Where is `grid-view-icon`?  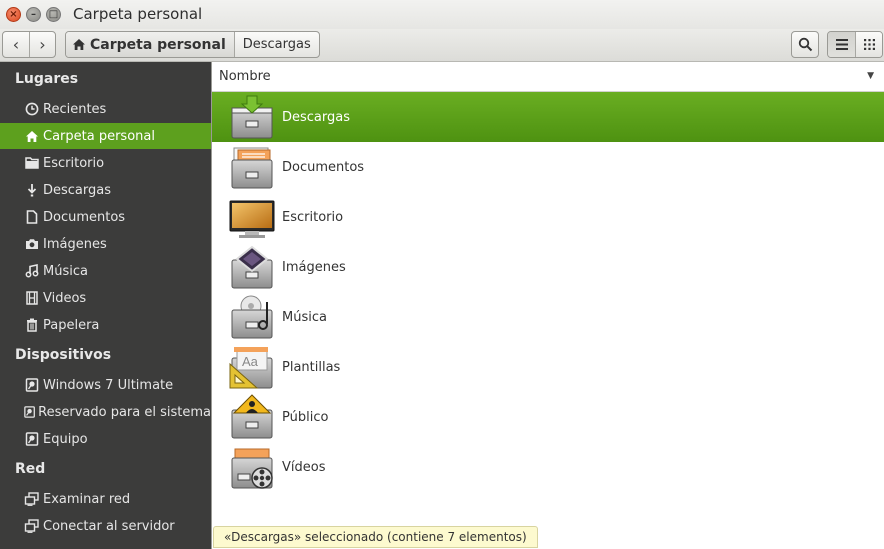 grid-view-icon is located at coordinates (869, 44).